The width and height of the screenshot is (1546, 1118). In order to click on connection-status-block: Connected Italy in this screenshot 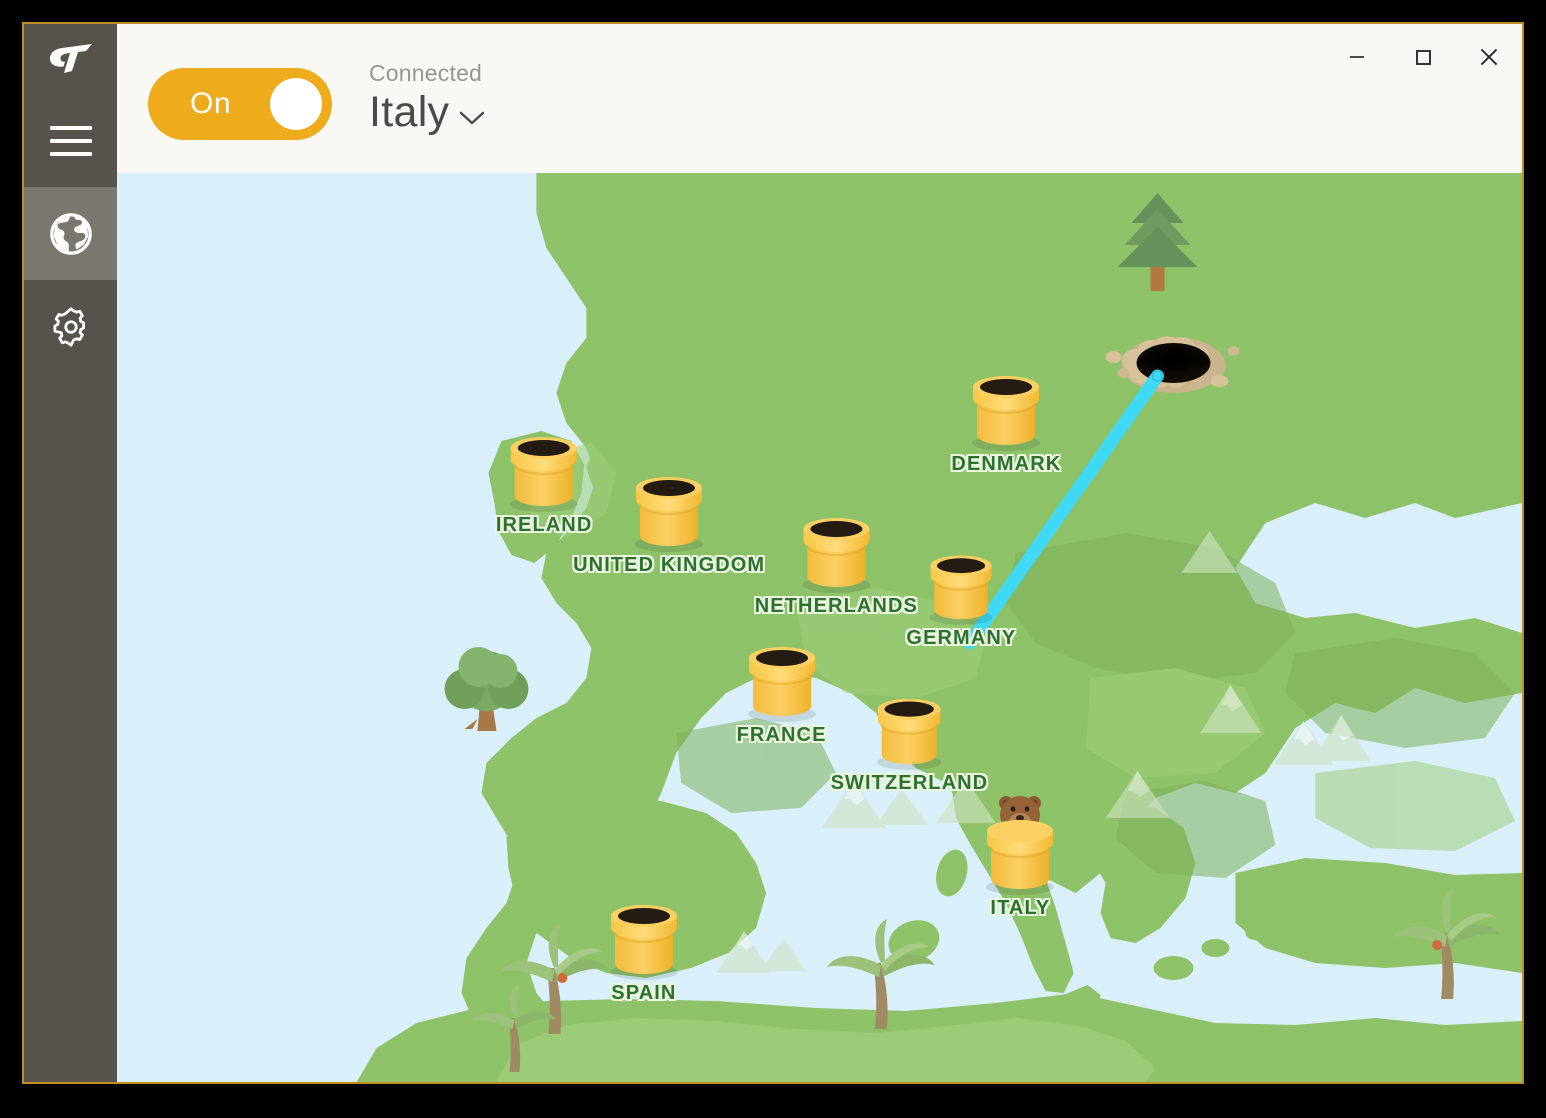, I will do `click(427, 97)`.